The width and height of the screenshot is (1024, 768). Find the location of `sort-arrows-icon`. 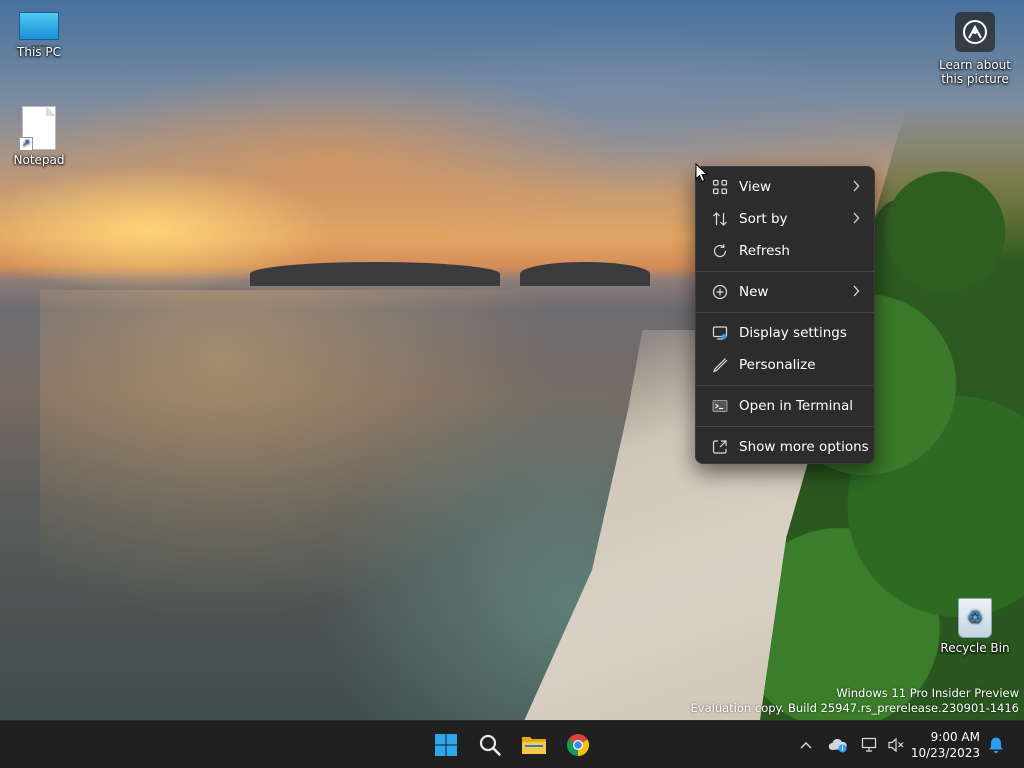

sort-arrows-icon is located at coordinates (720, 219).